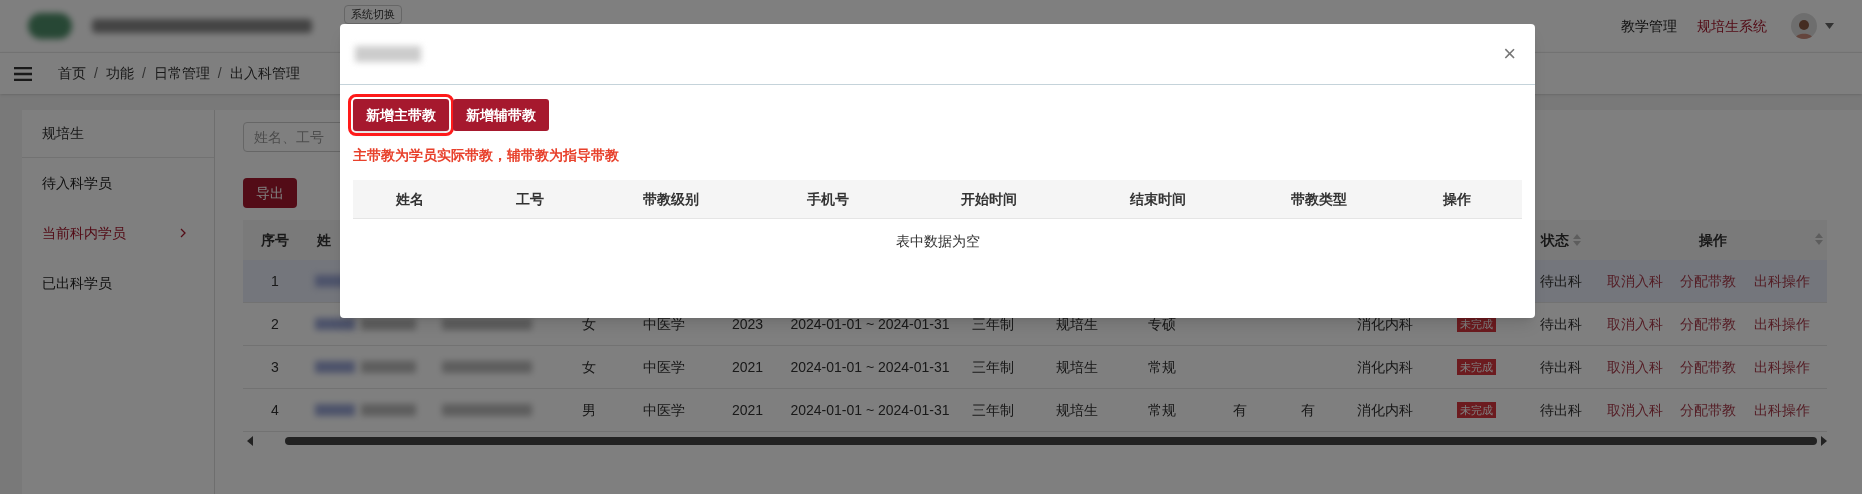 This screenshot has width=1862, height=494. Describe the element at coordinates (275, 324) in the screenshot. I see `table-cell-text: 2` at that location.